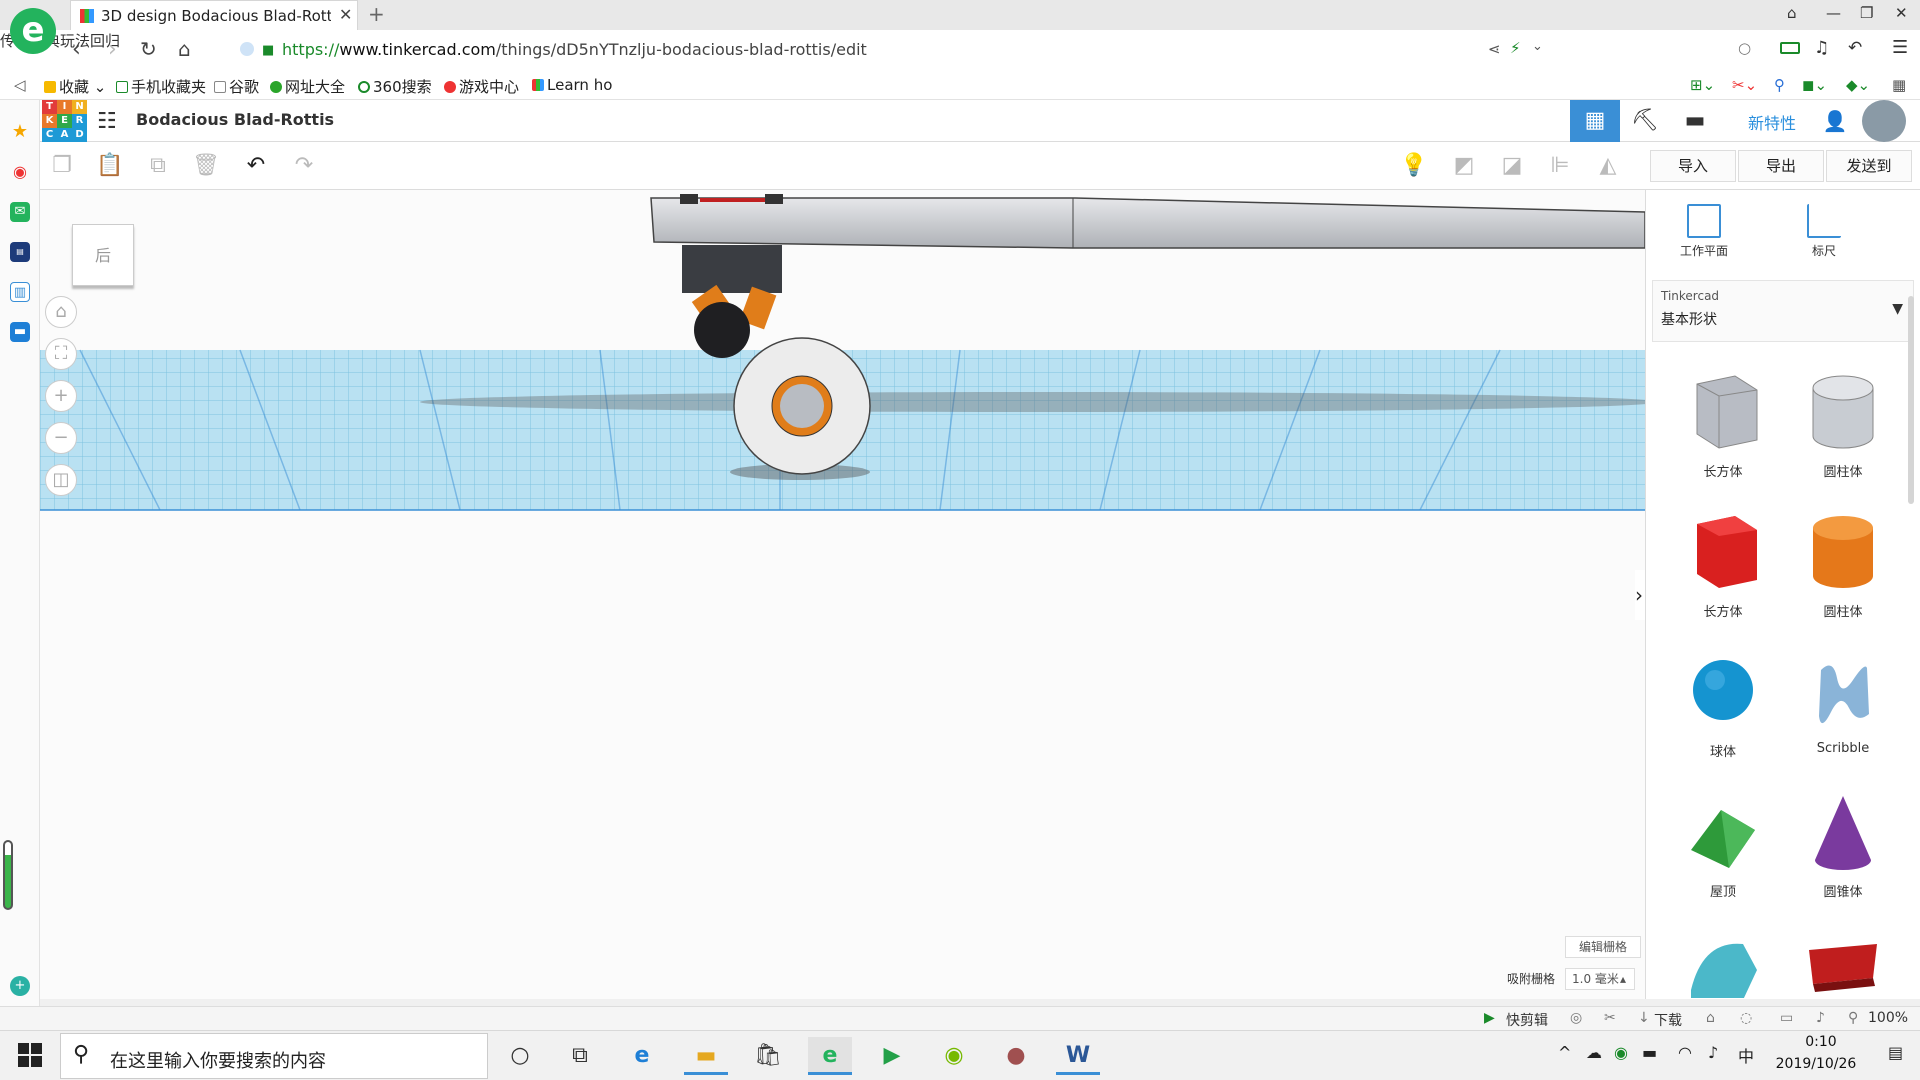  What do you see at coordinates (1640, 595) in the screenshot?
I see `collapse-panel-chevron-icon: ›` at bounding box center [1640, 595].